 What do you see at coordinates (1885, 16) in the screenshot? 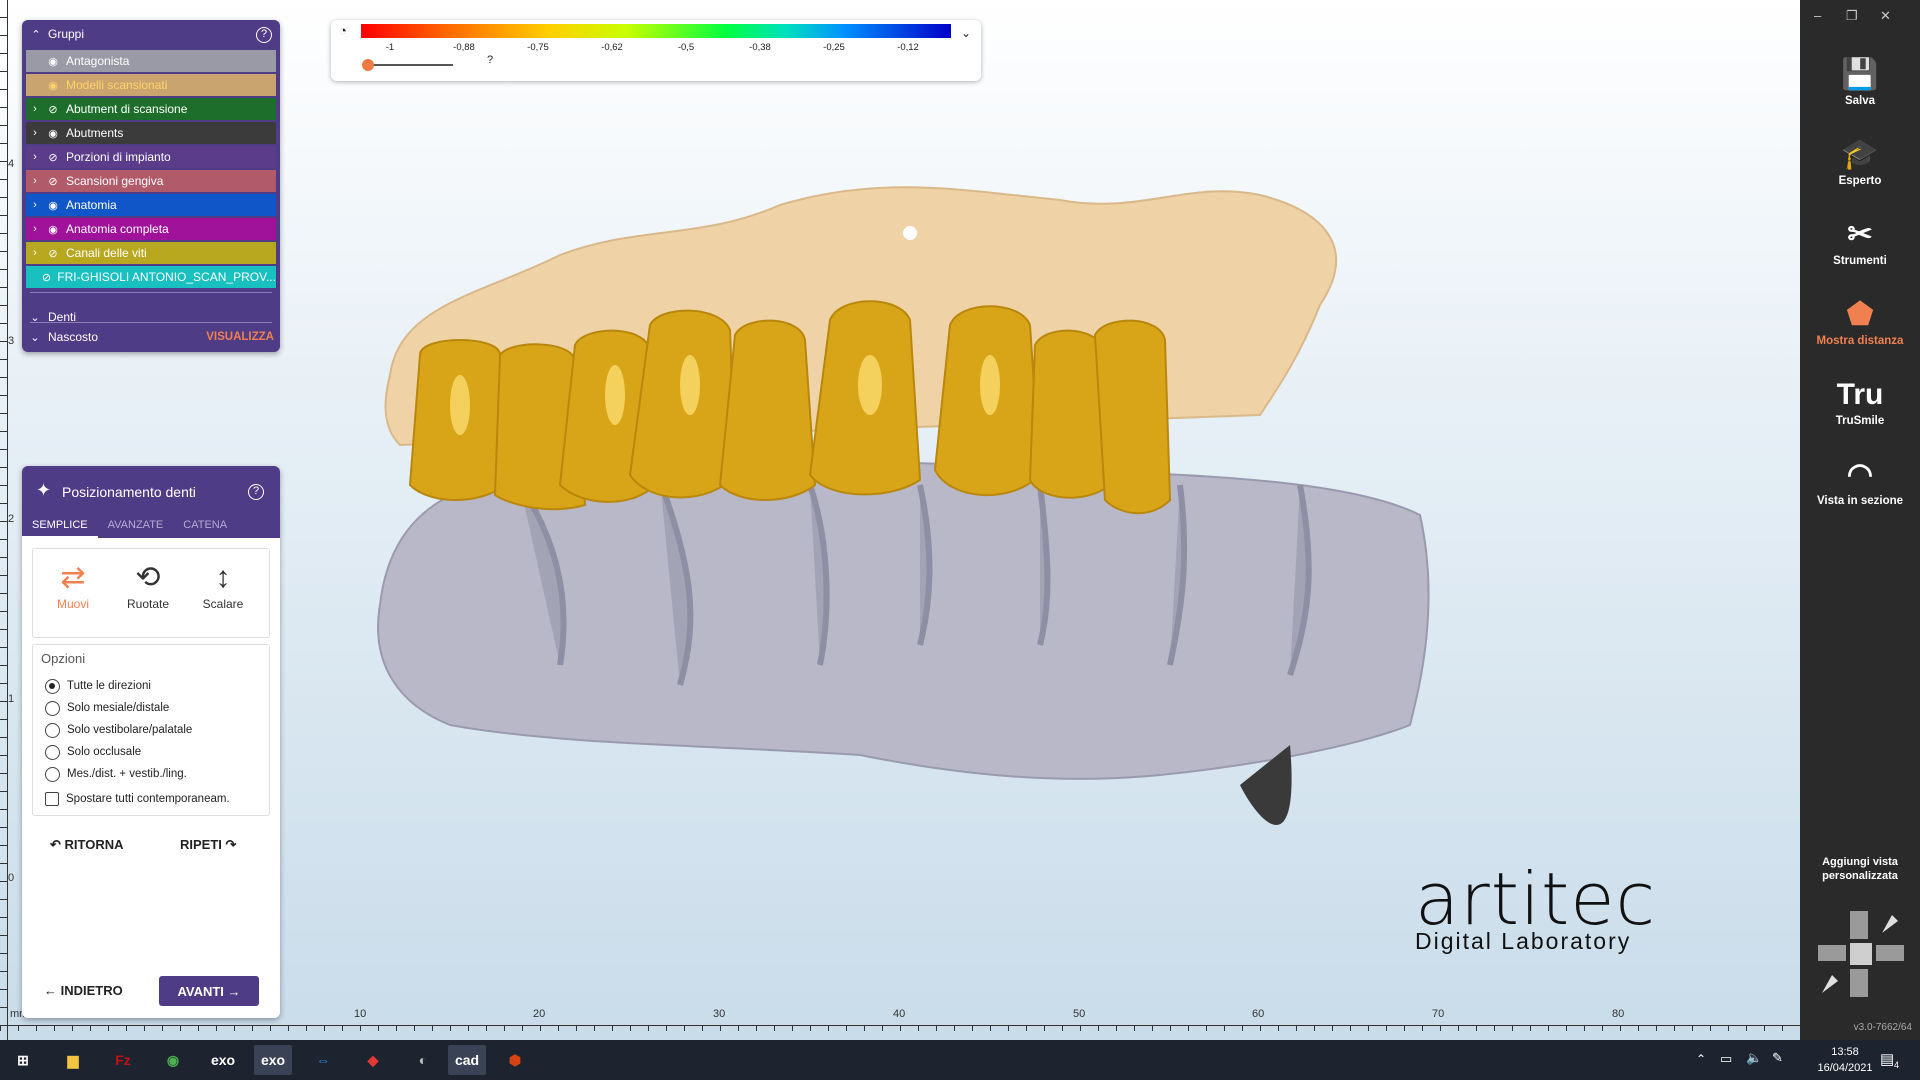
I see `close-icon: ✕` at bounding box center [1885, 16].